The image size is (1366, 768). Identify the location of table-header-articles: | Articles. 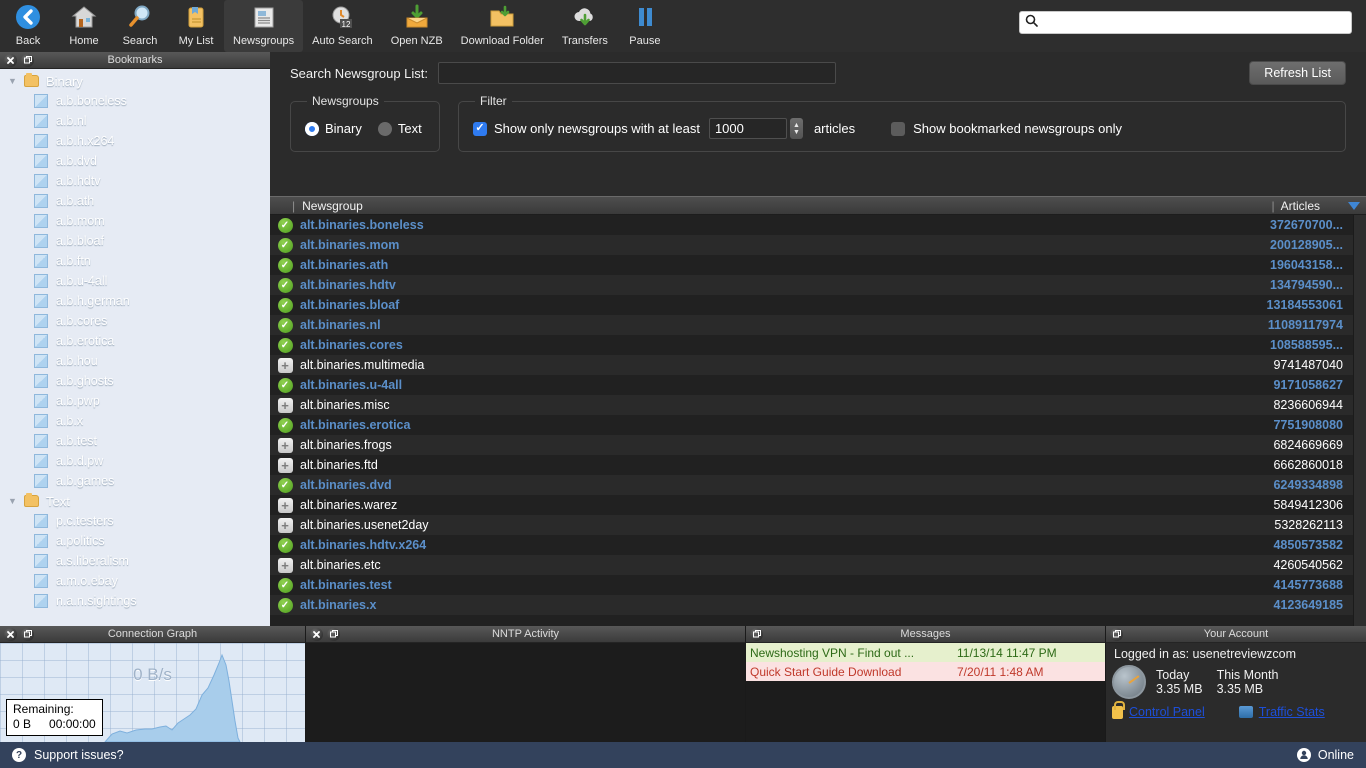
(1314, 206).